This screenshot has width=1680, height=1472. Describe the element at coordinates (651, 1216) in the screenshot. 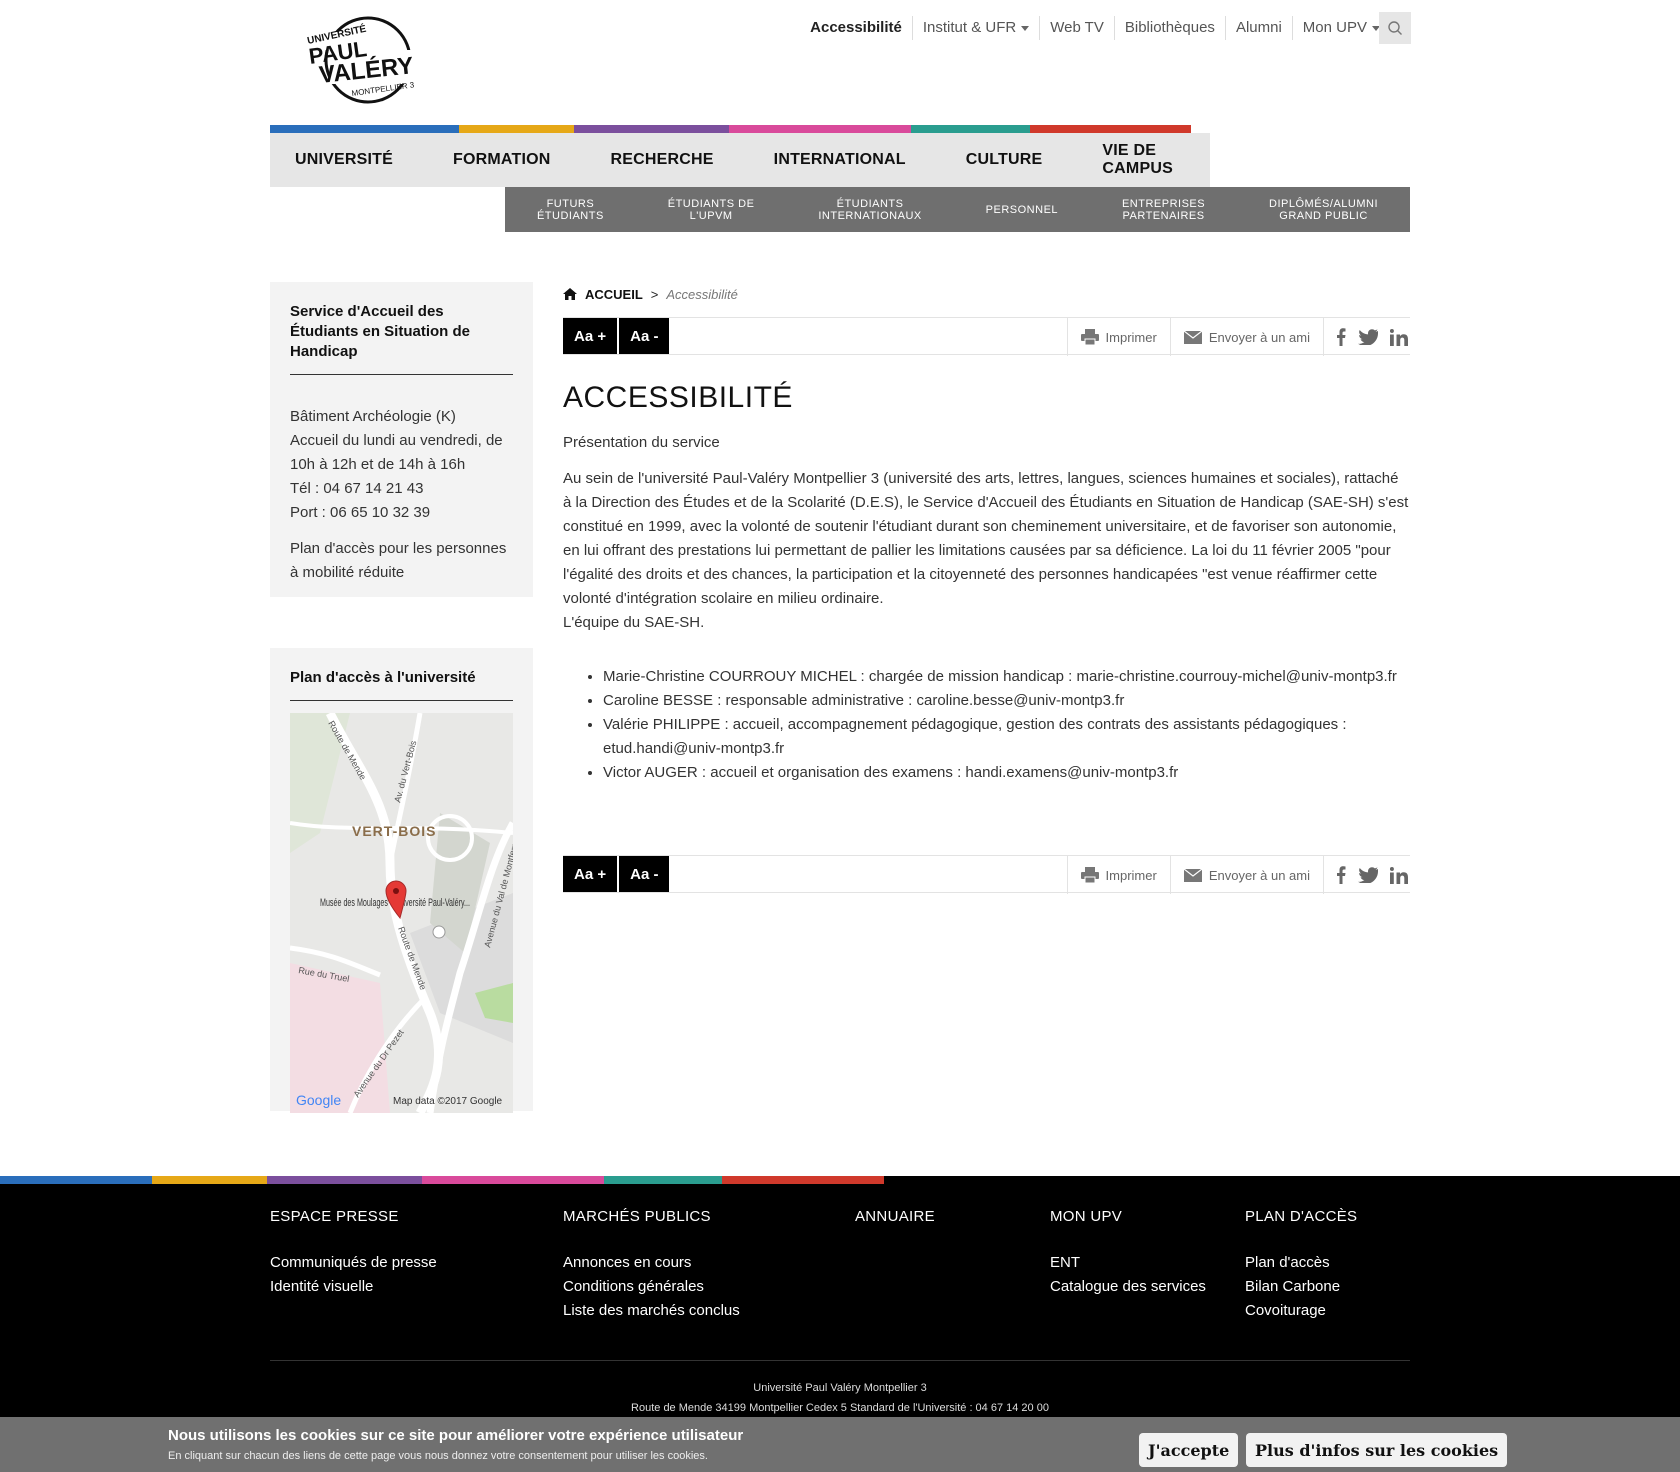

I see `footer-heading: MARCHÉS PUBLICS` at that location.